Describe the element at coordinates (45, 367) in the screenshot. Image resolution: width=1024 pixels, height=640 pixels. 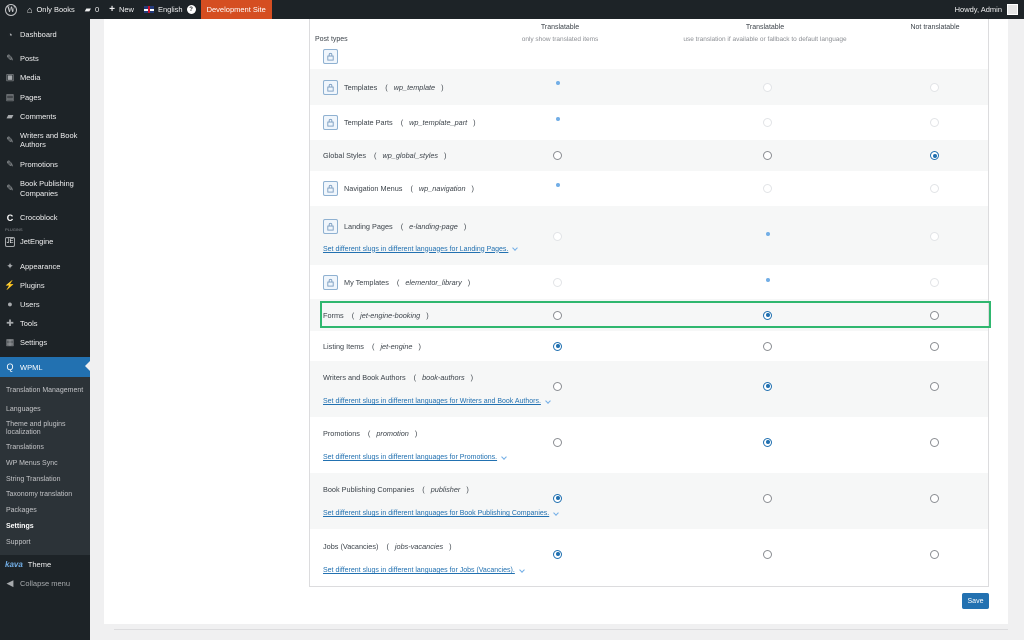
I see `menu-wpml: Q WPML` at that location.